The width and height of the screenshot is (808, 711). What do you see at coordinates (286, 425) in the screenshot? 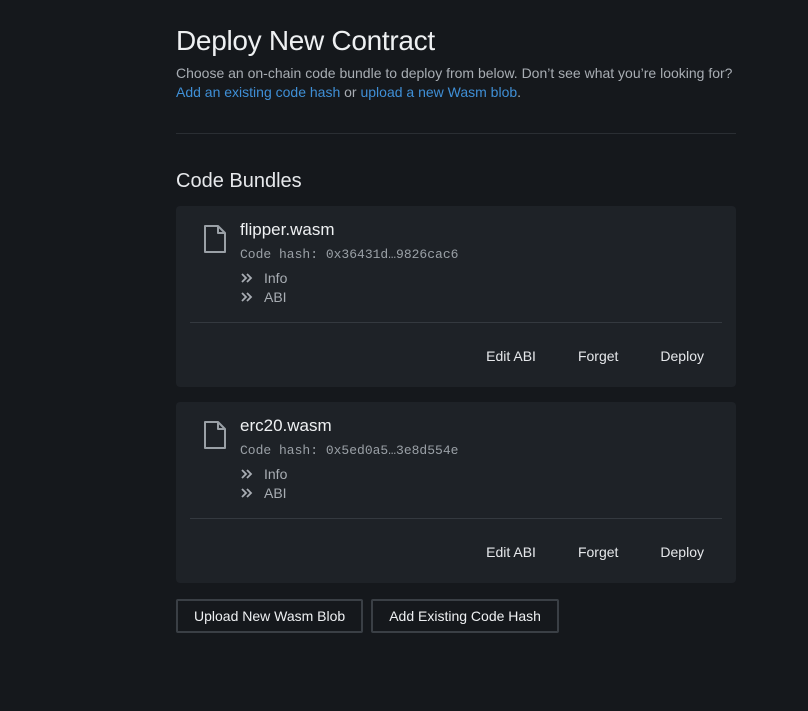
I see `bundle-name: erc20.wasm` at bounding box center [286, 425].